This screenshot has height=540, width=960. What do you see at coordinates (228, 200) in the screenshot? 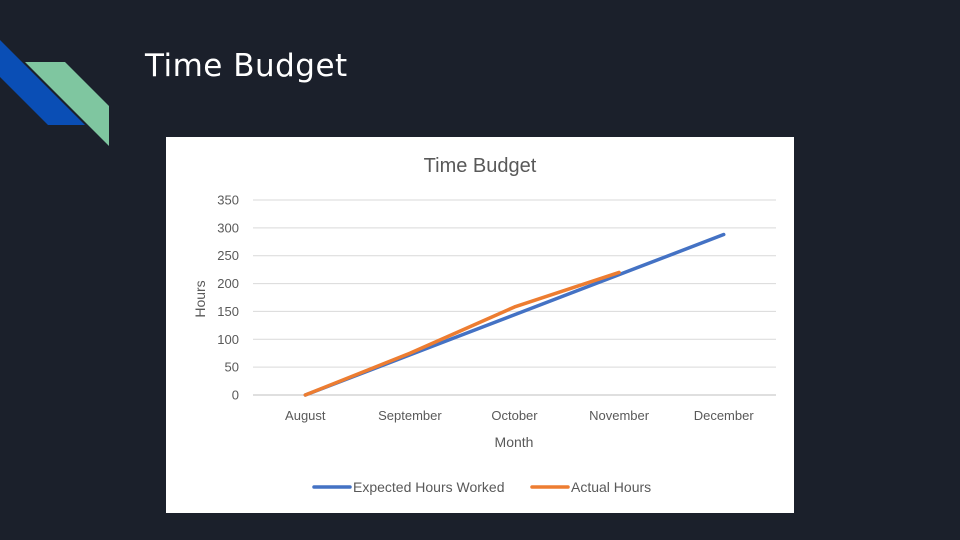
I see `y-tick-label: 350` at bounding box center [228, 200].